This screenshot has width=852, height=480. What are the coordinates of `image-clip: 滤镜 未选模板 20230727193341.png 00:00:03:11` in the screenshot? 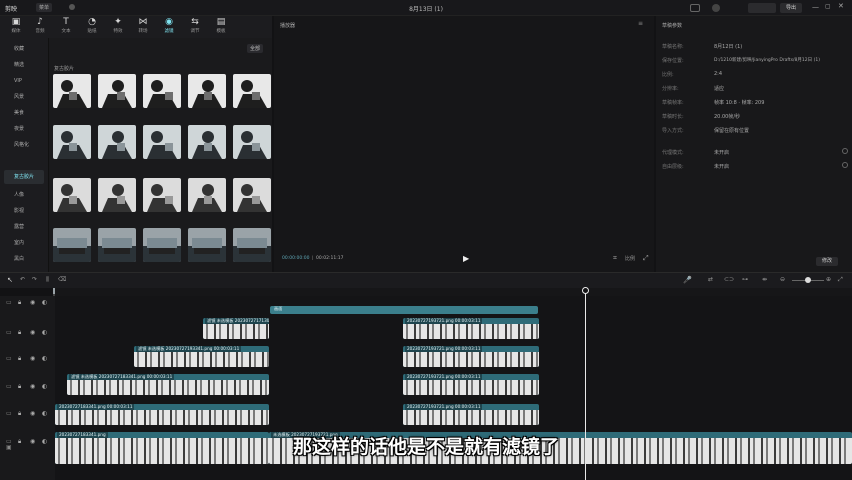 It's located at (201, 356).